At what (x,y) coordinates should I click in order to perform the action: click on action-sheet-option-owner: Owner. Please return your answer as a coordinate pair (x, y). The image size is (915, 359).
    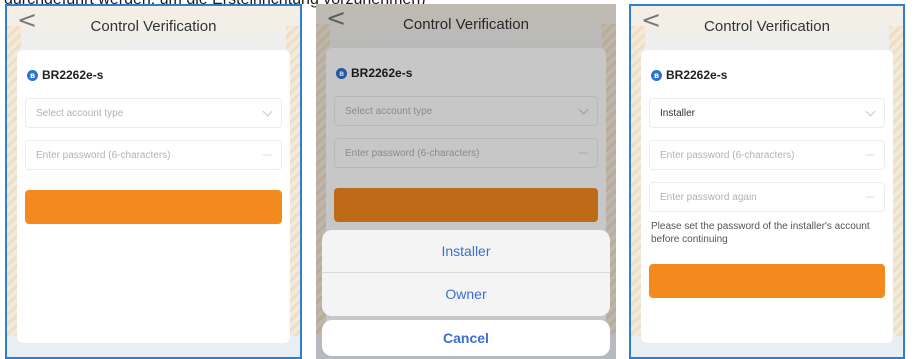
    Looking at the image, I should click on (466, 294).